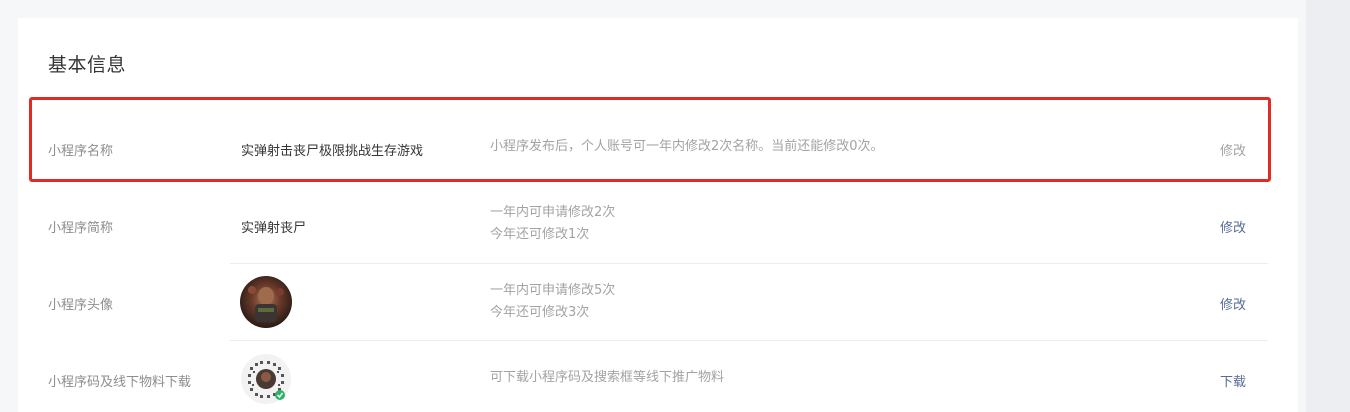  Describe the element at coordinates (120, 382) in the screenshot. I see `mini-program-code-label: 小程序码及线下物料下载` at that location.